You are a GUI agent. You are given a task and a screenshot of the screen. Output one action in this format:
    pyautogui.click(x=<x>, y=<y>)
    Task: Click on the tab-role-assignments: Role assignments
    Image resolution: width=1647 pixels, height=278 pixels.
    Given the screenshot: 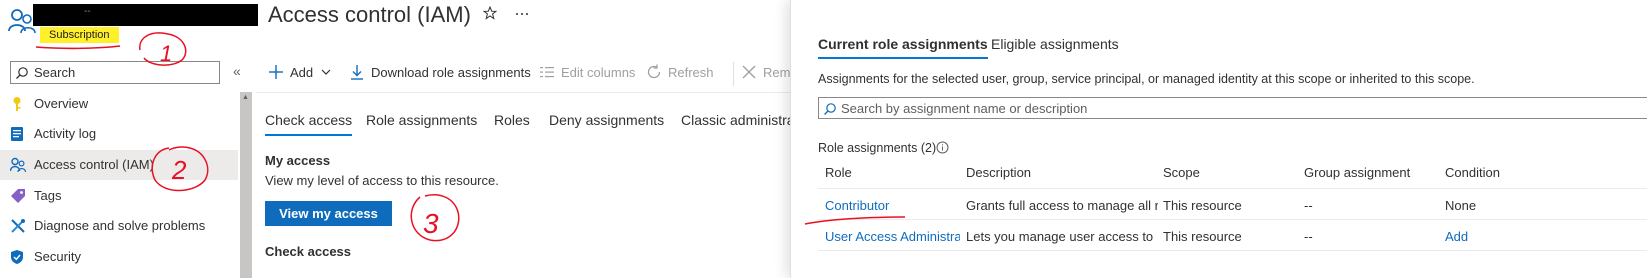 What is the action you would take?
    pyautogui.click(x=421, y=120)
    